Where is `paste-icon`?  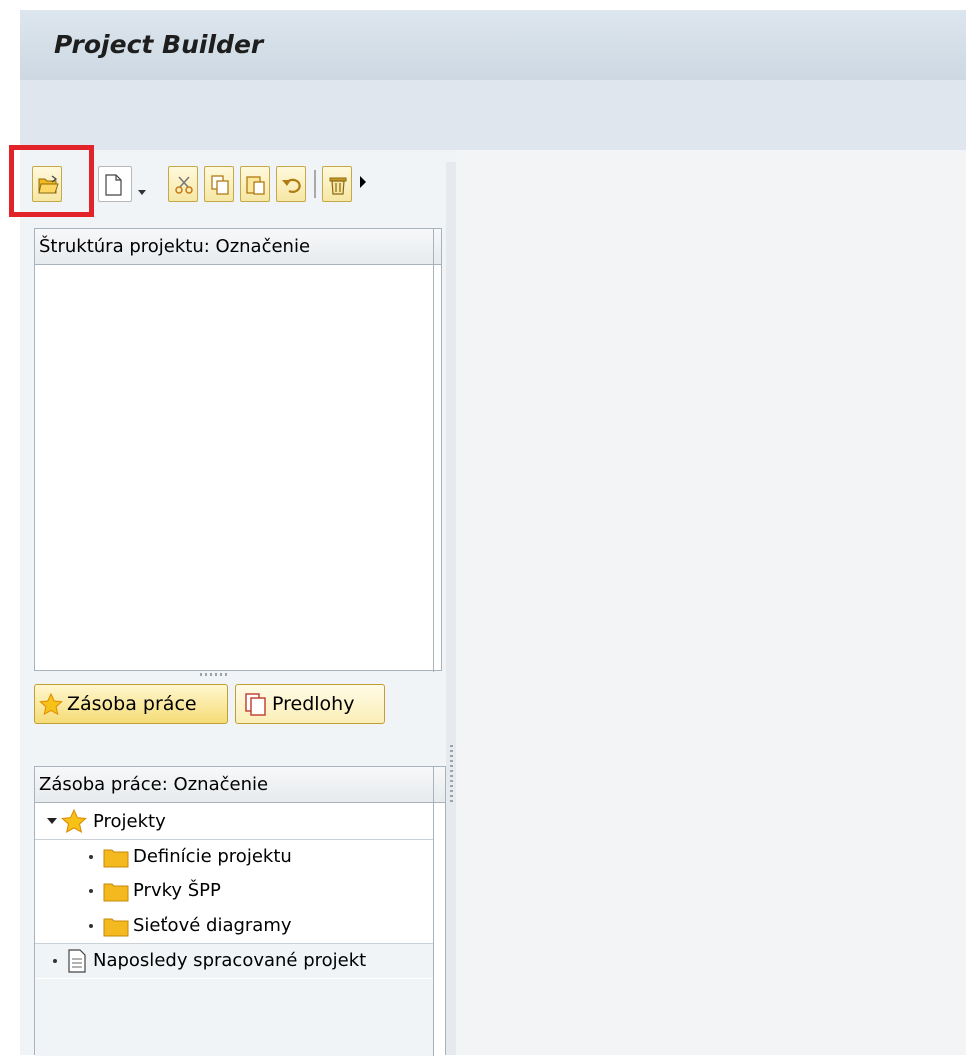
paste-icon is located at coordinates (255, 185).